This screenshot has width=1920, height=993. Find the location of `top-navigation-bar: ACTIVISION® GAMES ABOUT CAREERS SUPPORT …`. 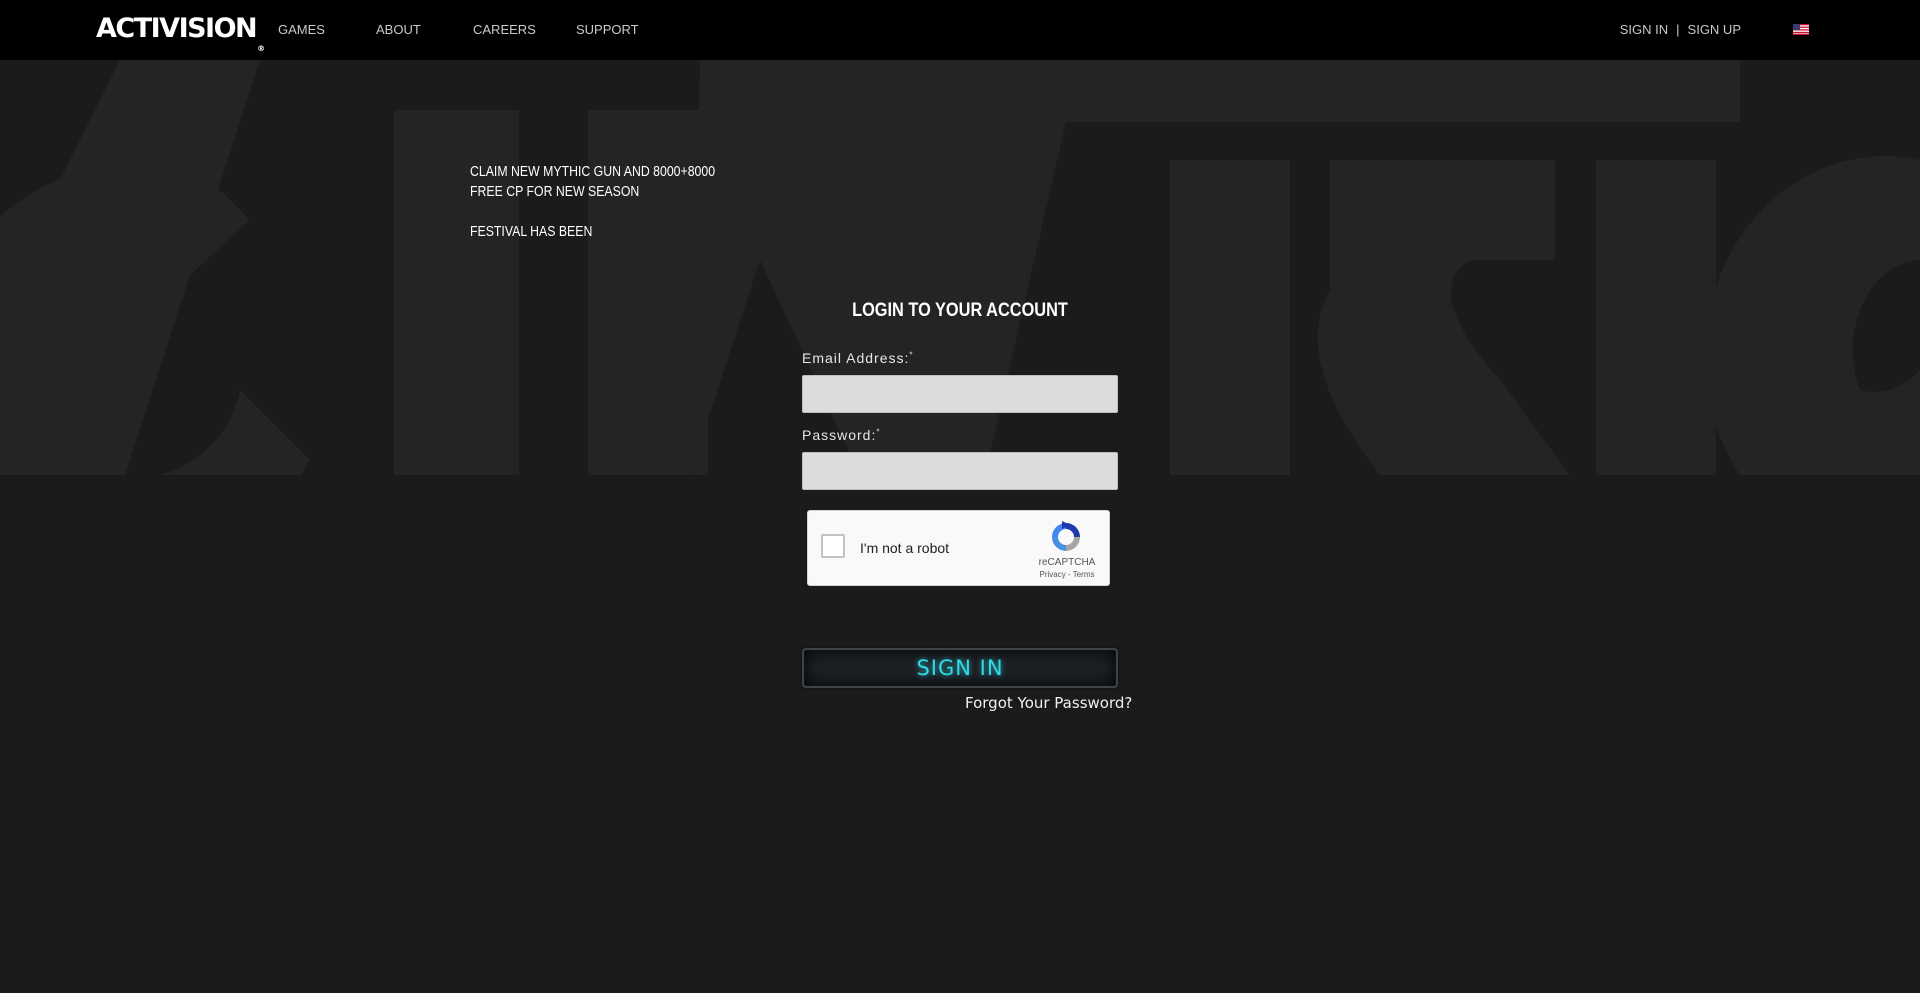

top-navigation-bar: ACTIVISION® GAMES ABOUT CAREERS SUPPORT … is located at coordinates (960, 30).